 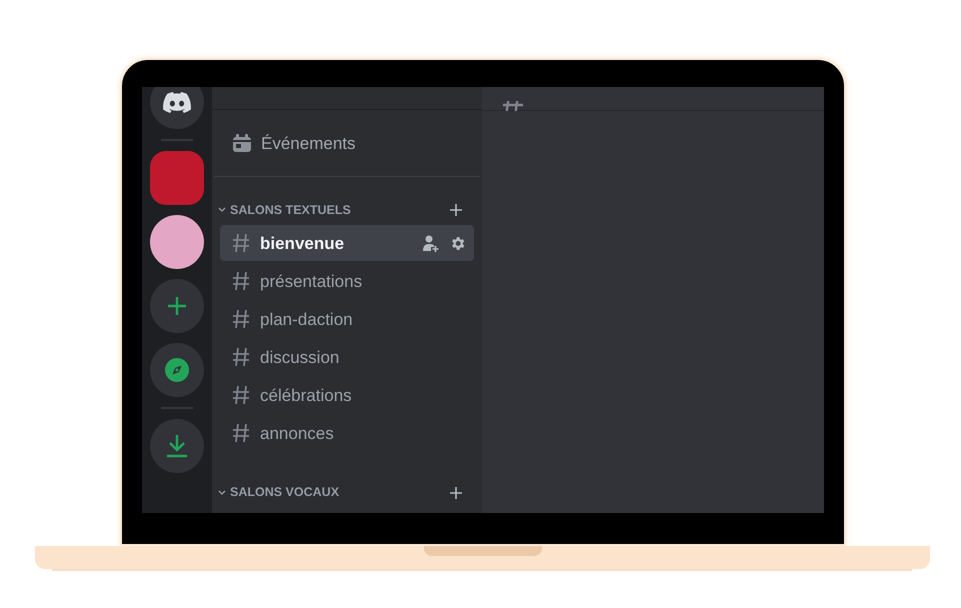 What do you see at coordinates (177, 370) in the screenshot?
I see `compass-icon` at bounding box center [177, 370].